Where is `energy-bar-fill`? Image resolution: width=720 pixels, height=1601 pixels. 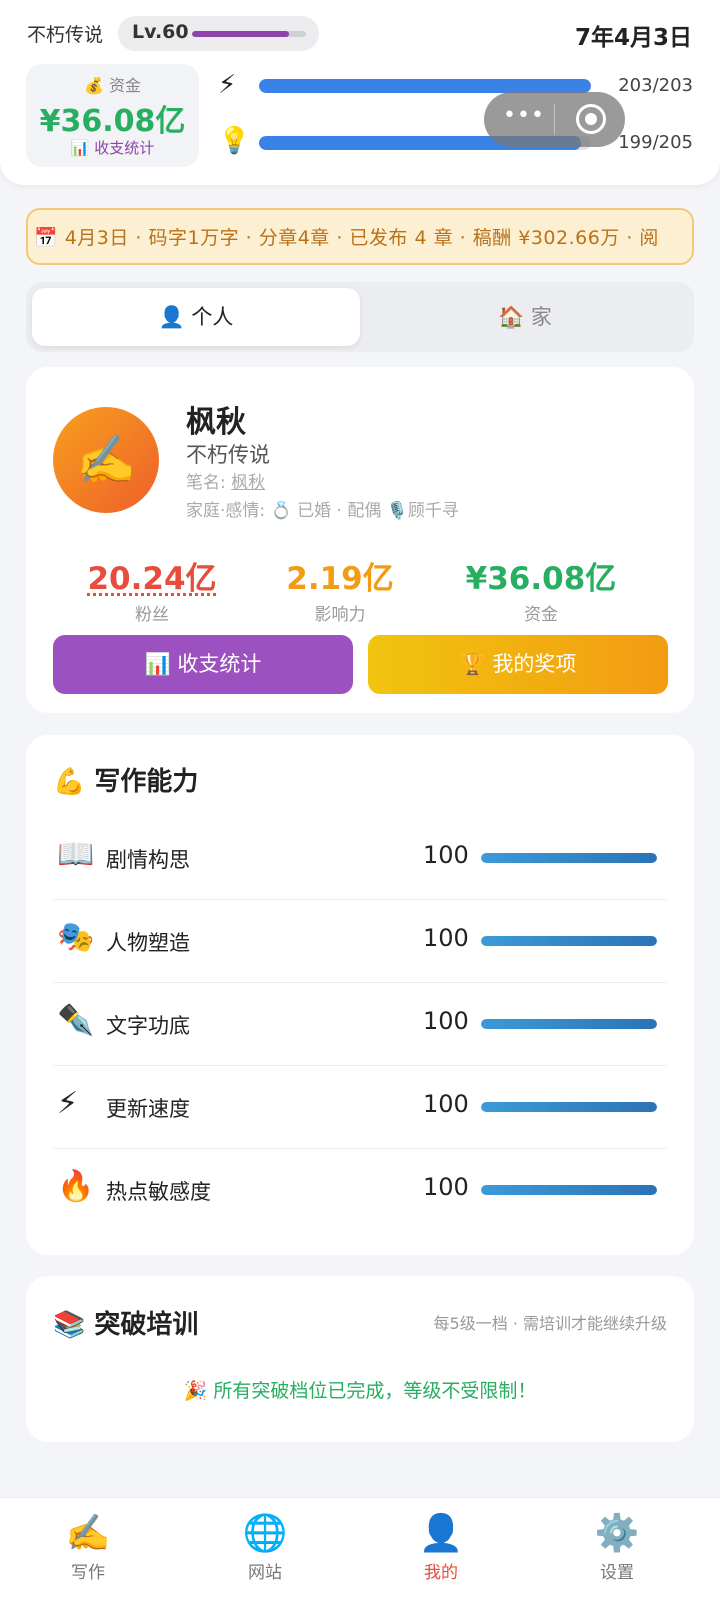
energy-bar-fill is located at coordinates (425, 86).